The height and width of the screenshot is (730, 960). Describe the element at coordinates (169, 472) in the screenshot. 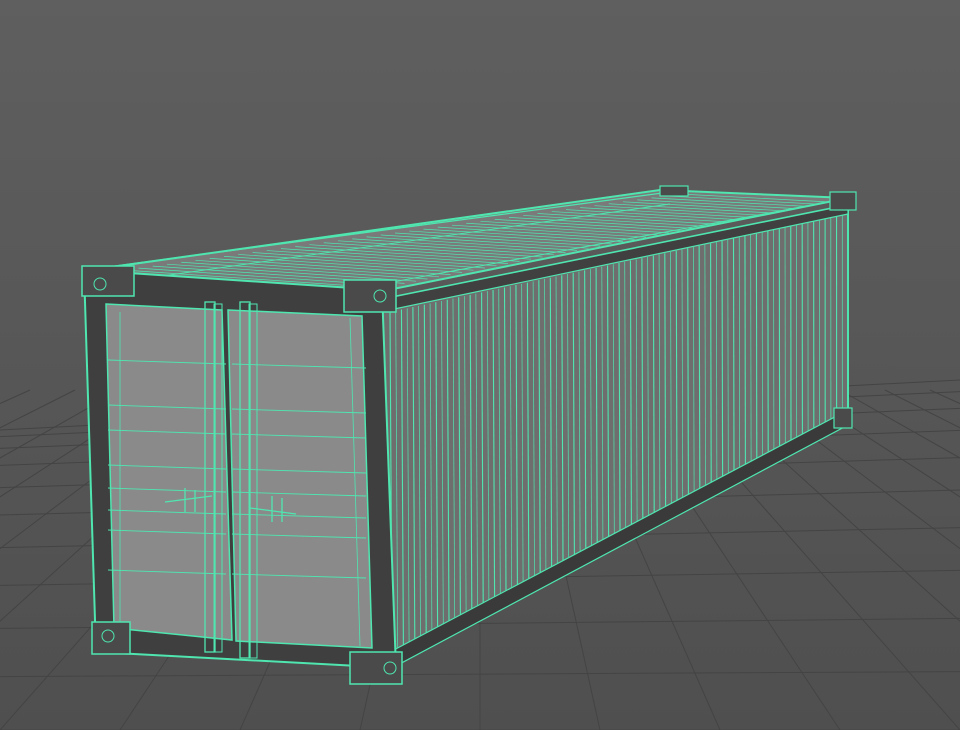

I see `door-left` at that location.